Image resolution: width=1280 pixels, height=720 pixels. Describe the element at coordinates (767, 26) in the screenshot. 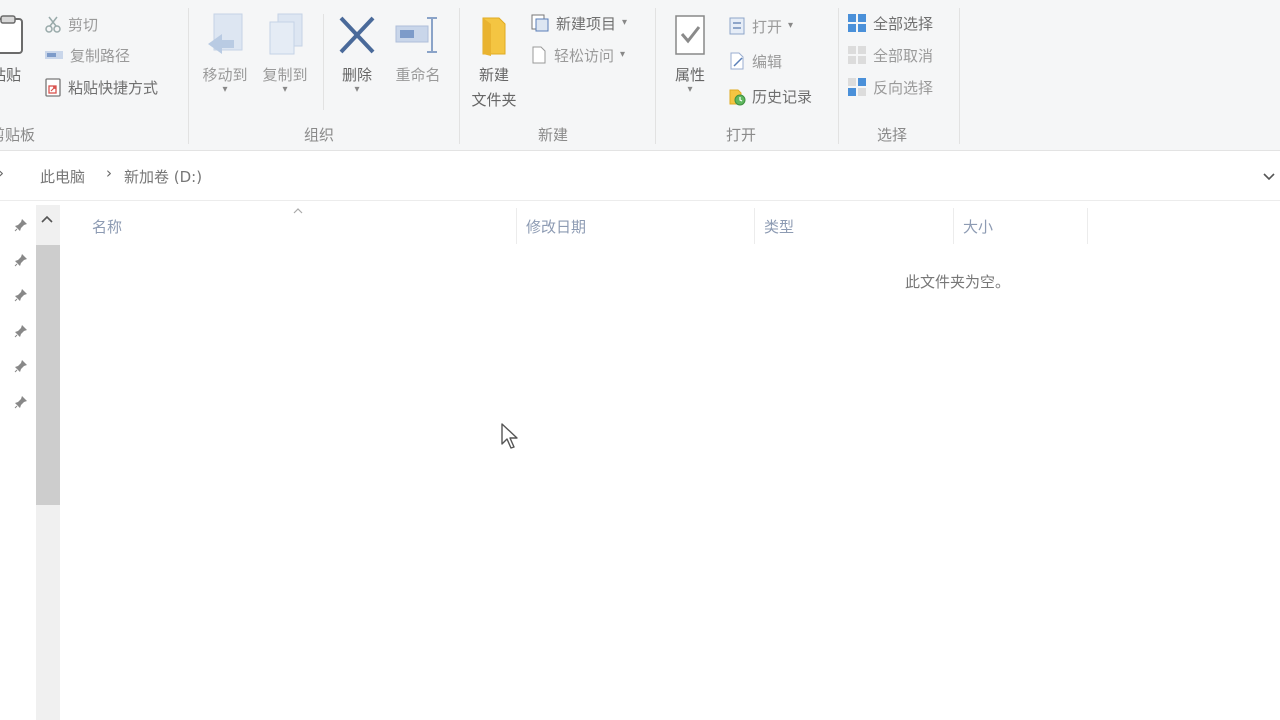

I see `open-label: 打开` at that location.